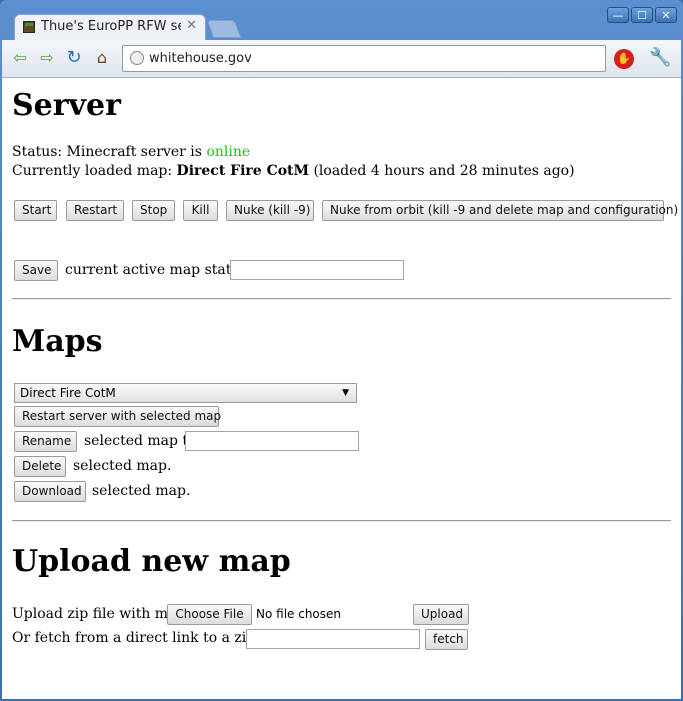 The width and height of the screenshot is (683, 701). What do you see at coordinates (270, 210) in the screenshot?
I see `nuke-button: Nuke (kill -9)` at bounding box center [270, 210].